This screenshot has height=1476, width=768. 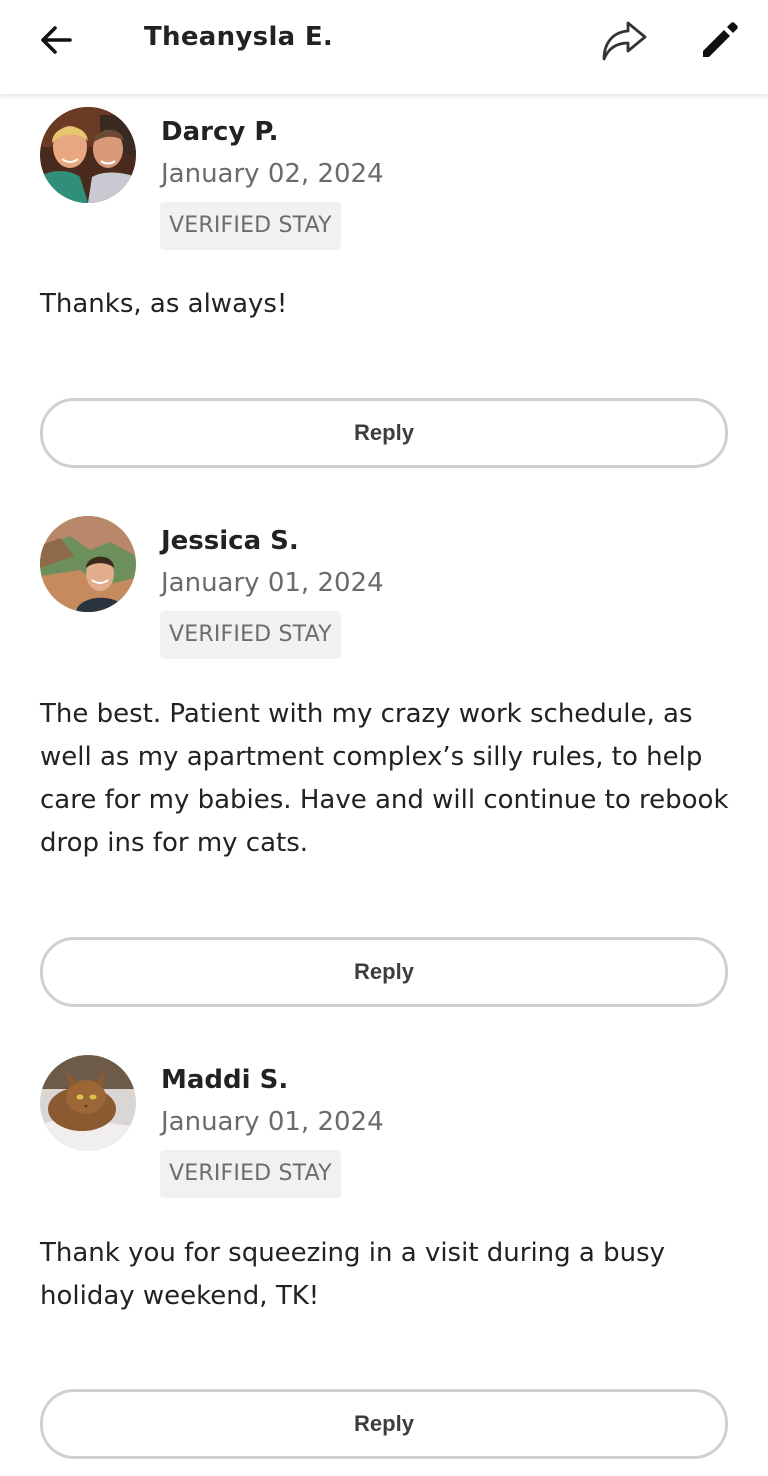 I want to click on share-icon, so click(x=624, y=41).